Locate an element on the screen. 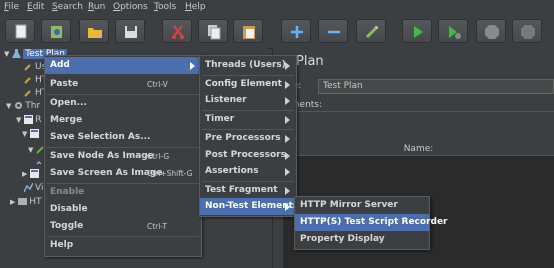 Image resolution: width=554 pixels, height=268 pixels. toggle-icon is located at coordinates (372, 32).